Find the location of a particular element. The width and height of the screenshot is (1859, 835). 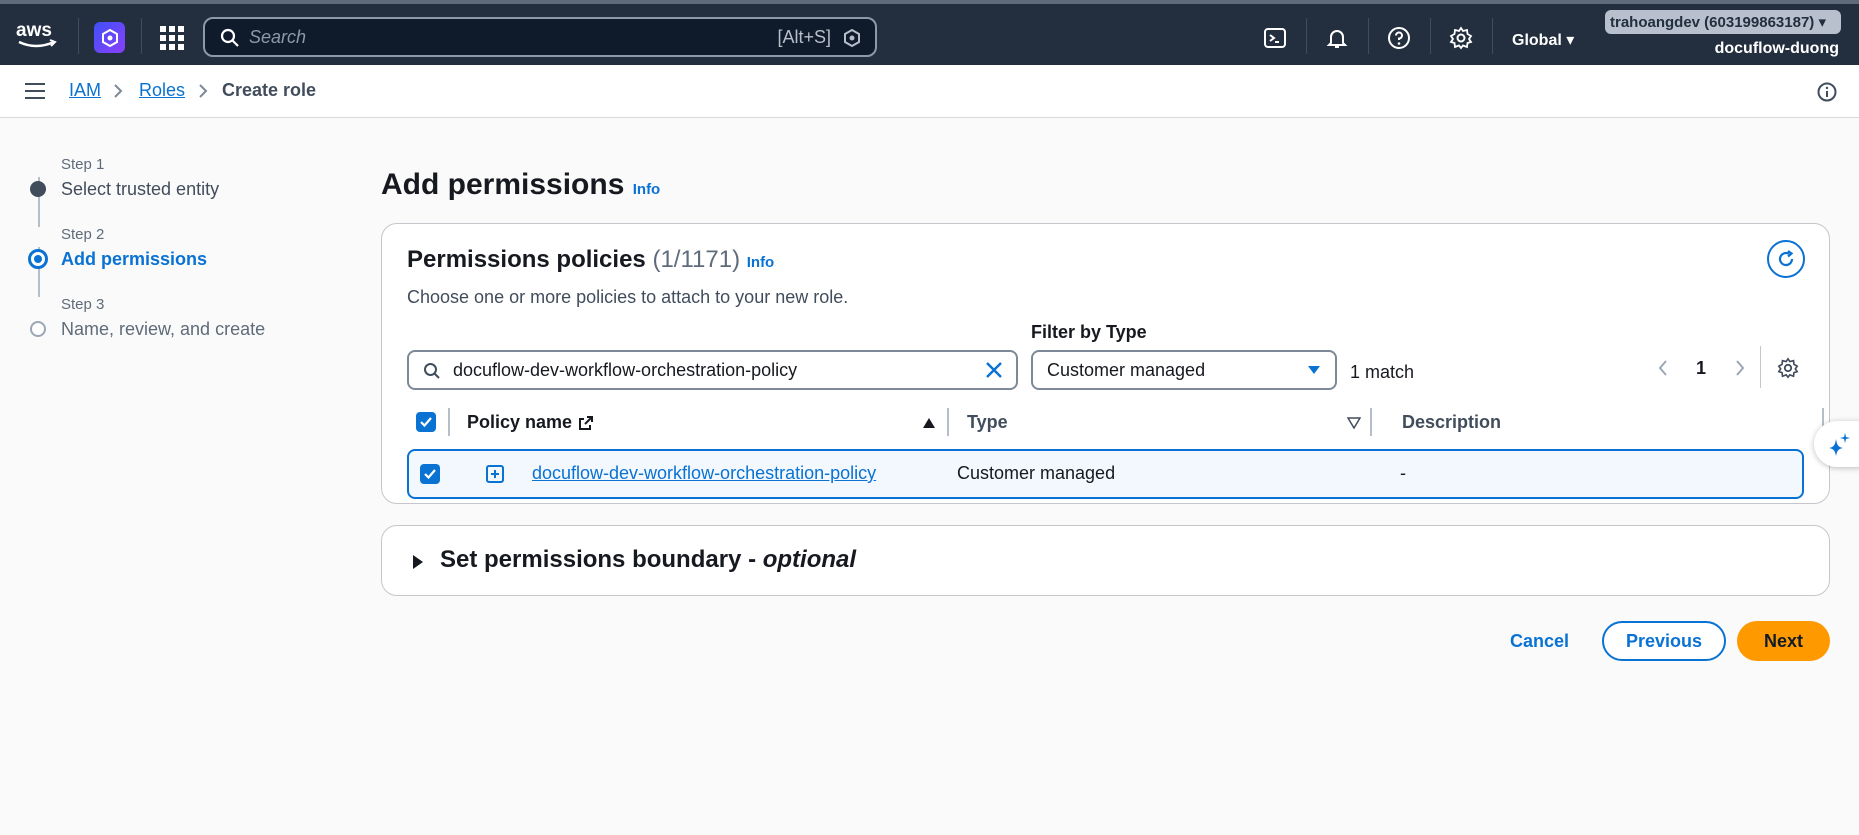

step-3-dot is located at coordinates (38, 329).